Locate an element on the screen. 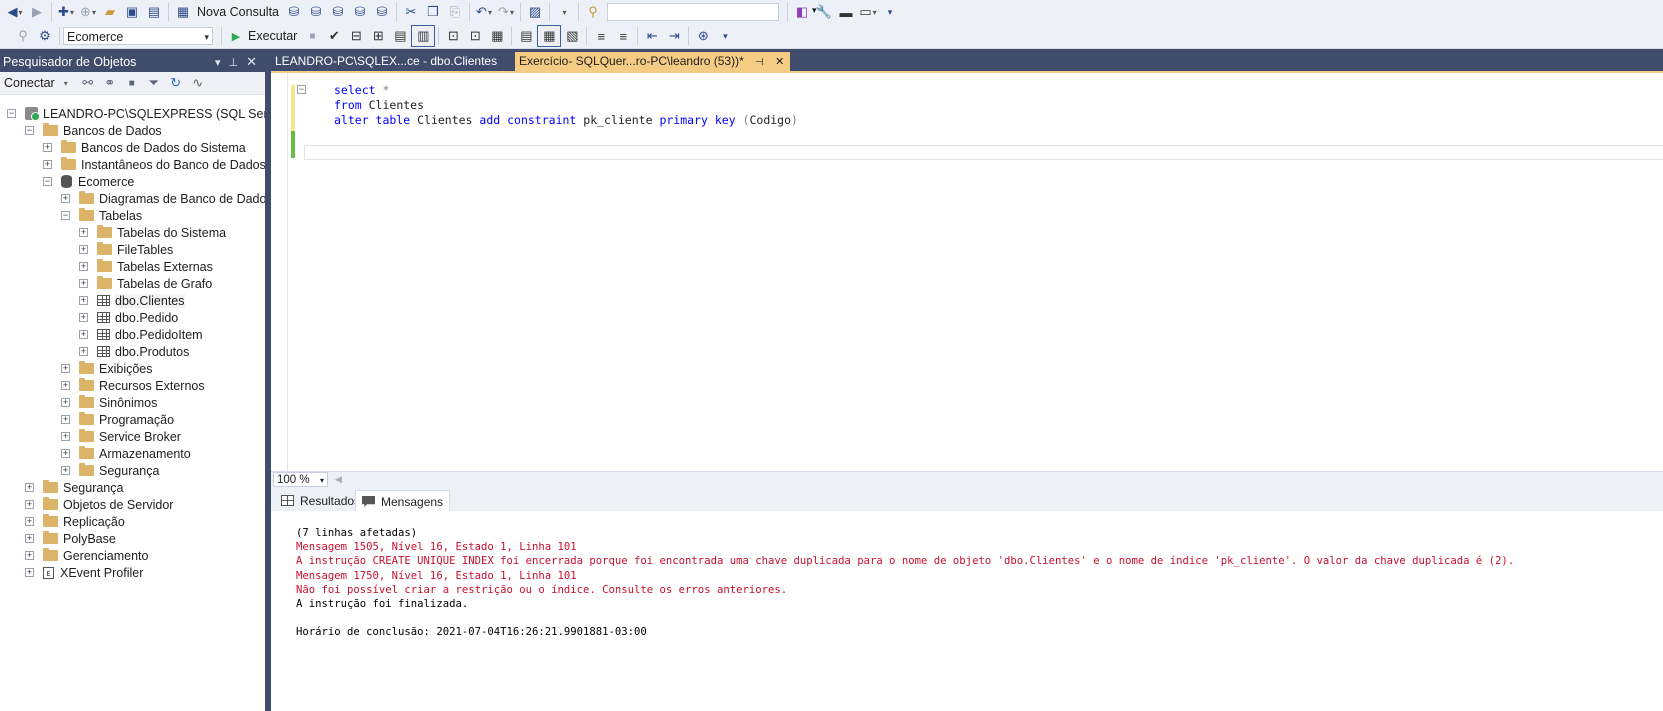 Image resolution: width=1663 pixels, height=711 pixels. paste-icon: ⎘ is located at coordinates (455, 12).